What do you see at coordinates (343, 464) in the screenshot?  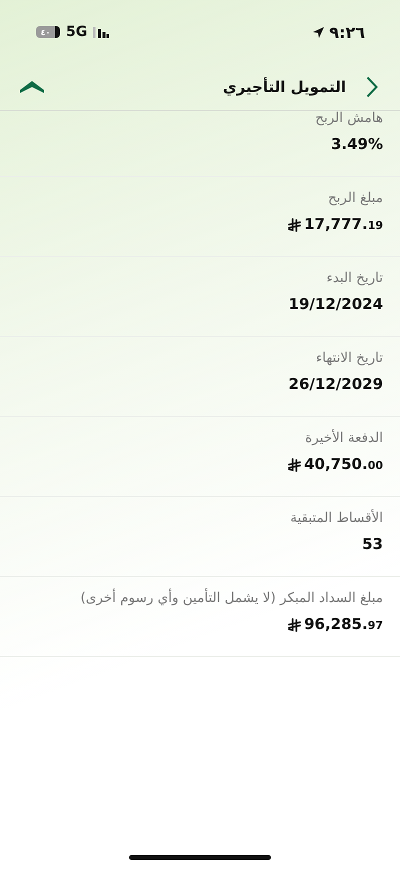 I see `amount-value: 40,750.00` at bounding box center [343, 464].